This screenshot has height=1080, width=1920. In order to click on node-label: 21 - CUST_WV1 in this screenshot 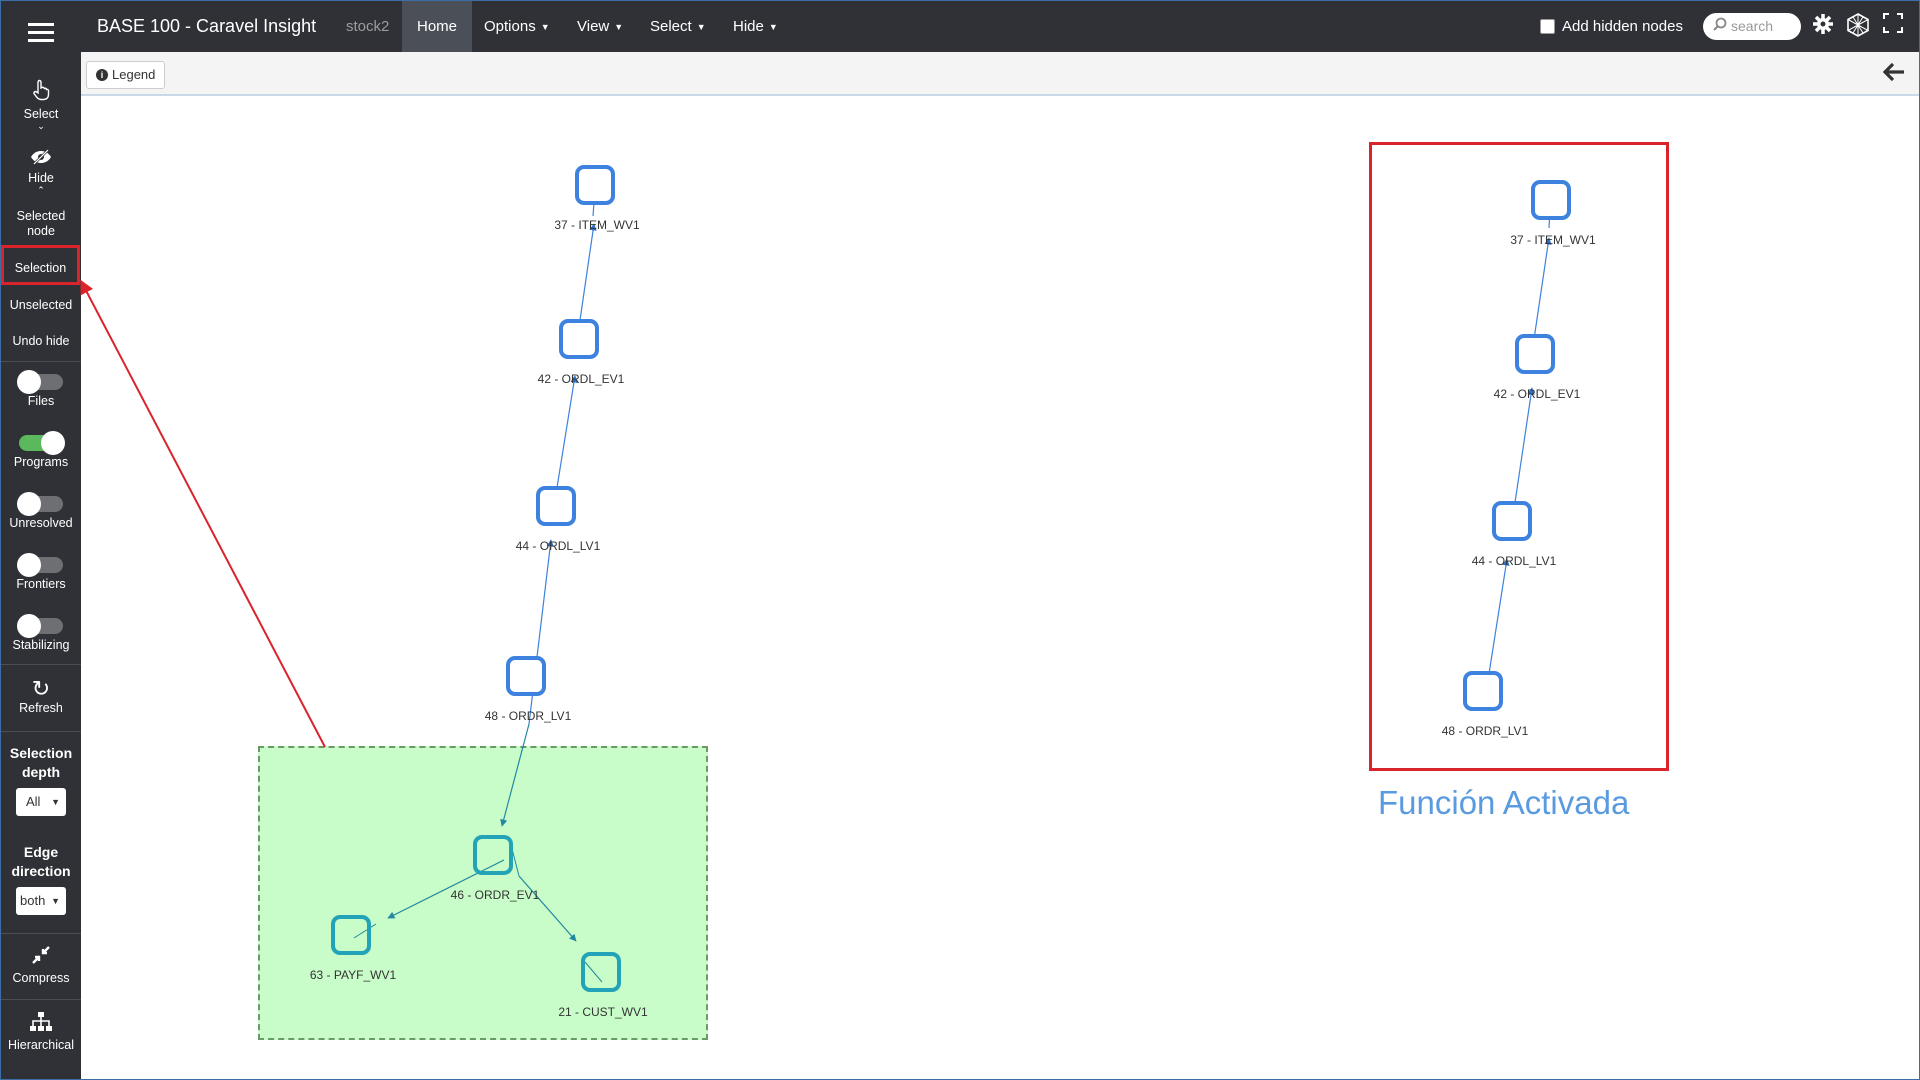, I will do `click(603, 1012)`.